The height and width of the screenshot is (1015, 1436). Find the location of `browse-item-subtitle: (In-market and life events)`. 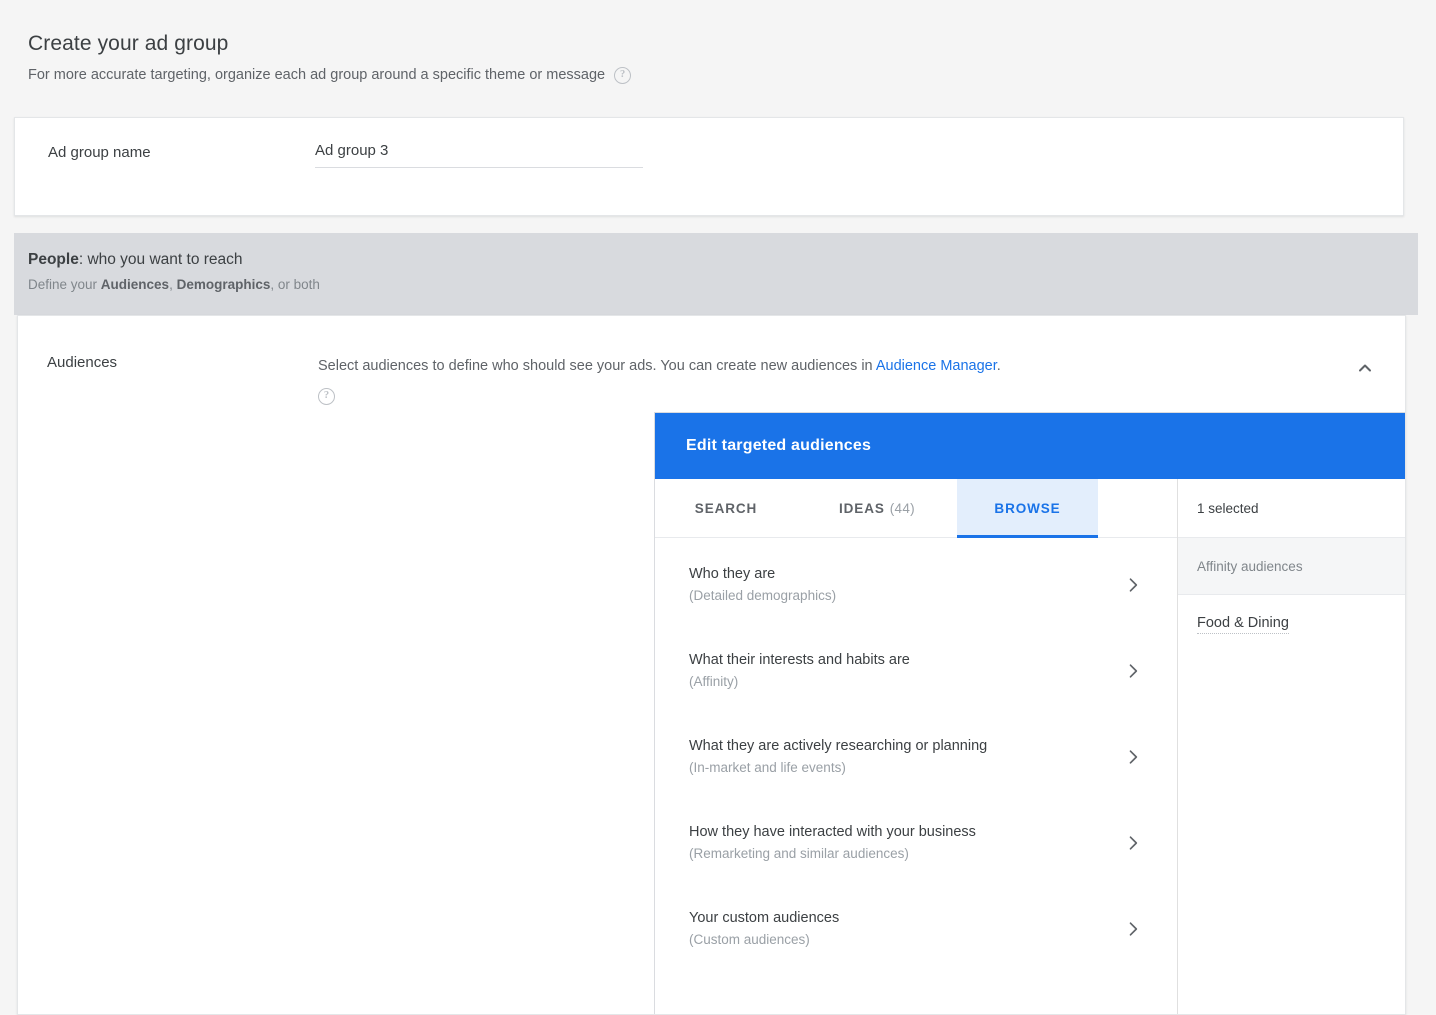

browse-item-subtitle: (In-market and life events) is located at coordinates (767, 767).